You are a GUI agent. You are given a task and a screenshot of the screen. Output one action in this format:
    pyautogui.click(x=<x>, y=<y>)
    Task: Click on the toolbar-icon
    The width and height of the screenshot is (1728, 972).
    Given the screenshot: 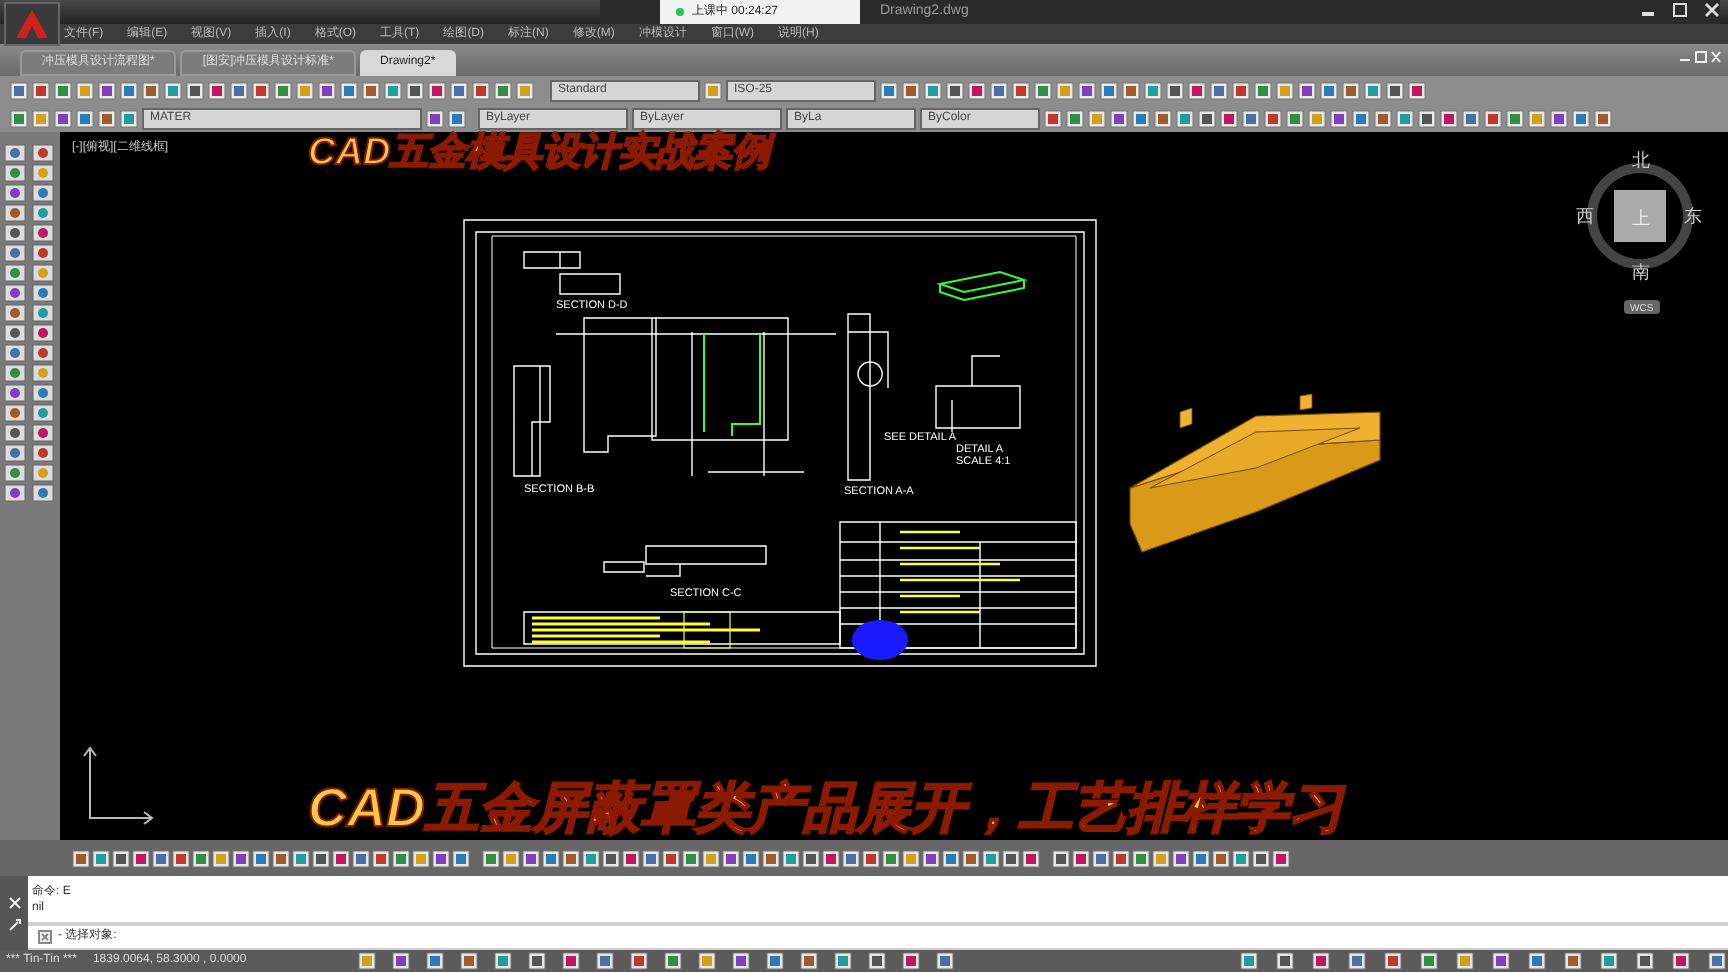 What is the action you would take?
    pyautogui.click(x=713, y=90)
    